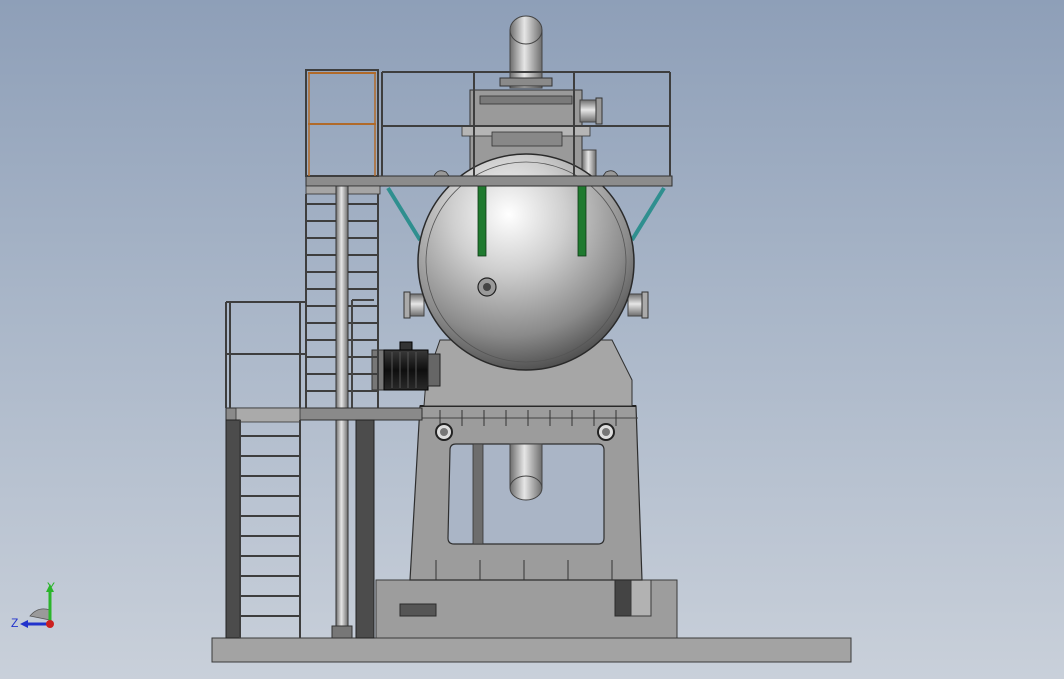 The height and width of the screenshot is (679, 1064). What do you see at coordinates (50, 624) in the screenshot?
I see `x-axis-origin` at bounding box center [50, 624].